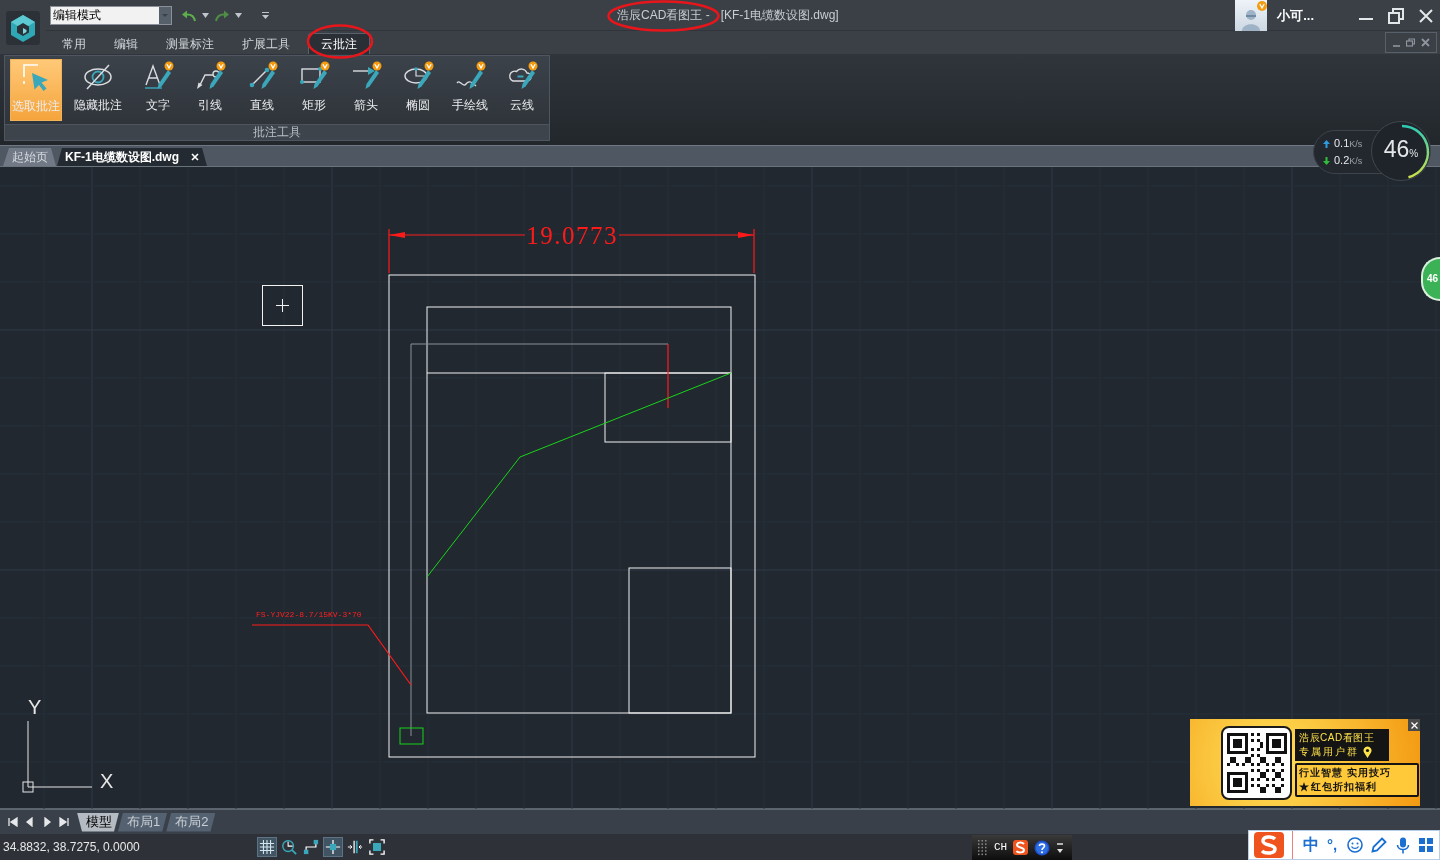 The image size is (1440, 860). Describe the element at coordinates (191, 822) in the screenshot. I see `layout-tab: 布局2` at that location.